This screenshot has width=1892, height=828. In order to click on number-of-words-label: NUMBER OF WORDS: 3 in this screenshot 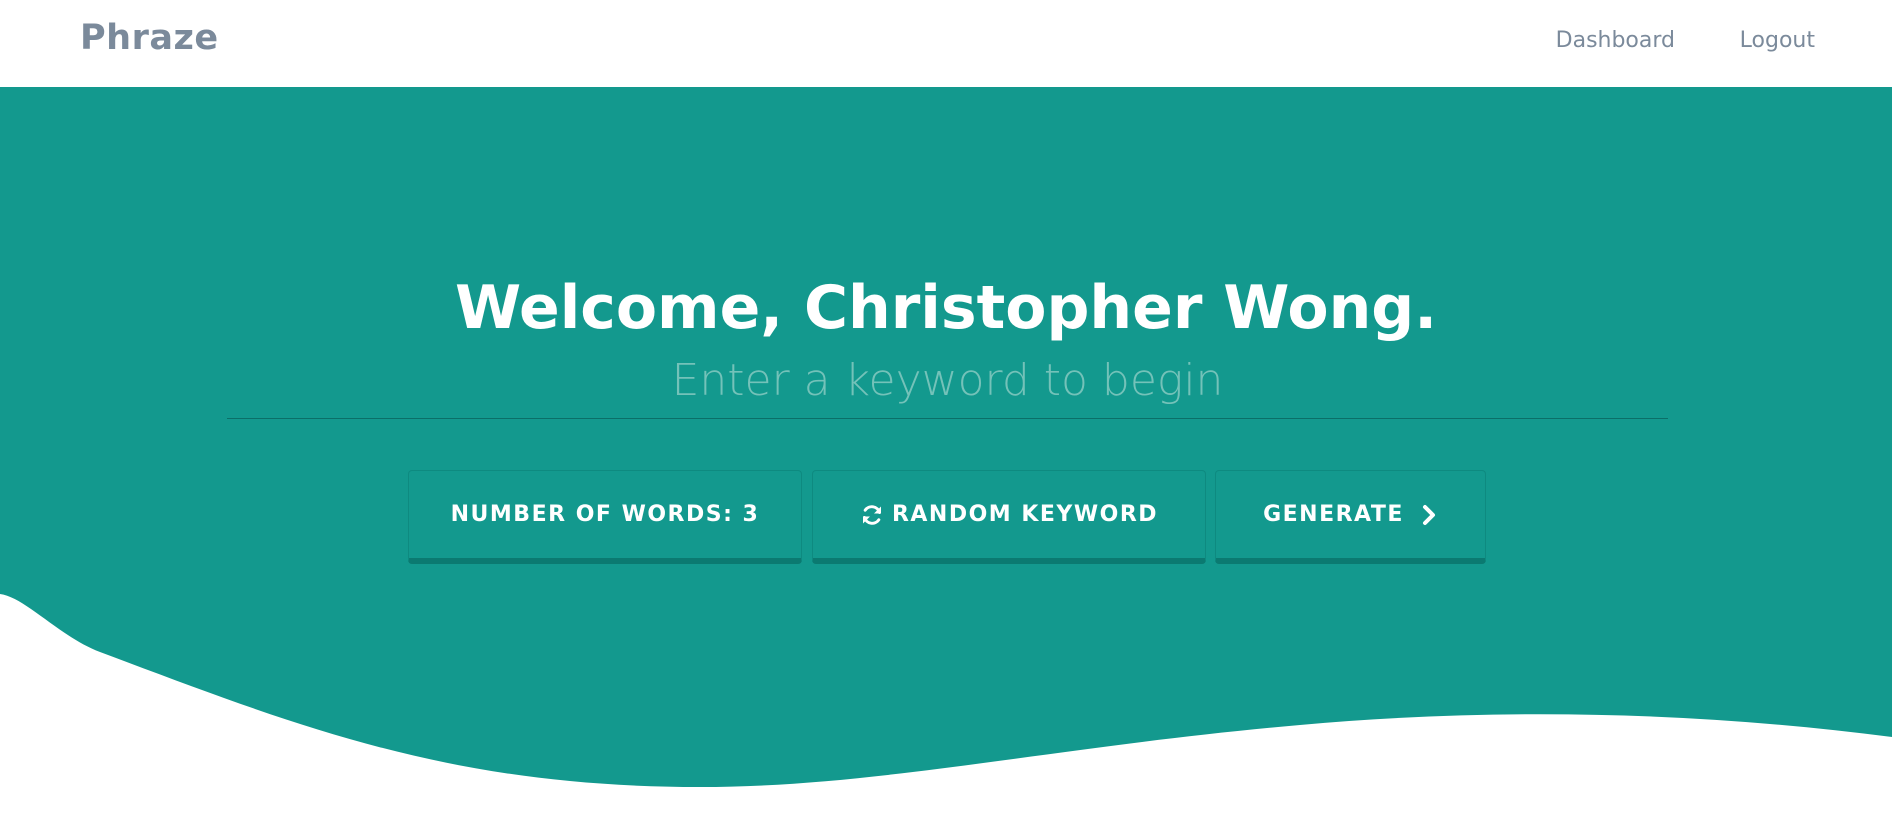, I will do `click(605, 514)`.